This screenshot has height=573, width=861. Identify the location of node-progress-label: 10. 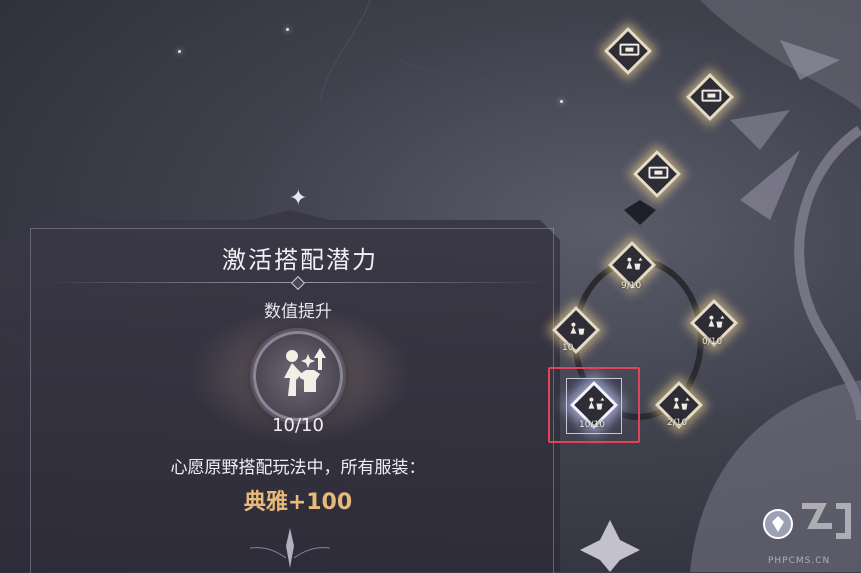
(568, 348).